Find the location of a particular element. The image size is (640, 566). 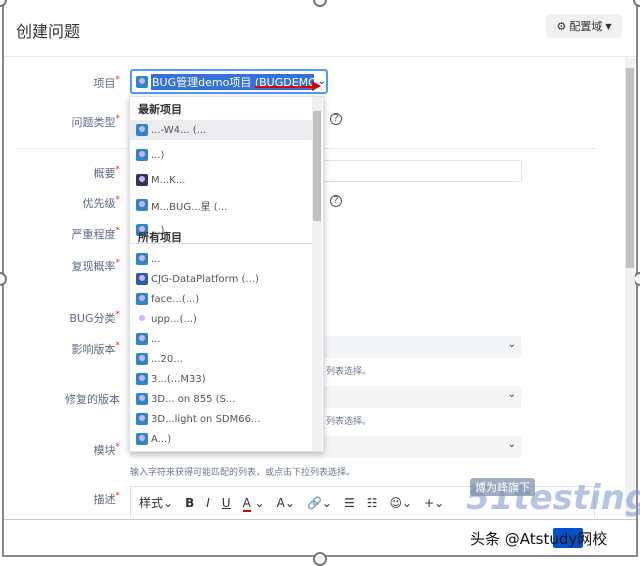

main-scrollbar is located at coordinates (630, 288).